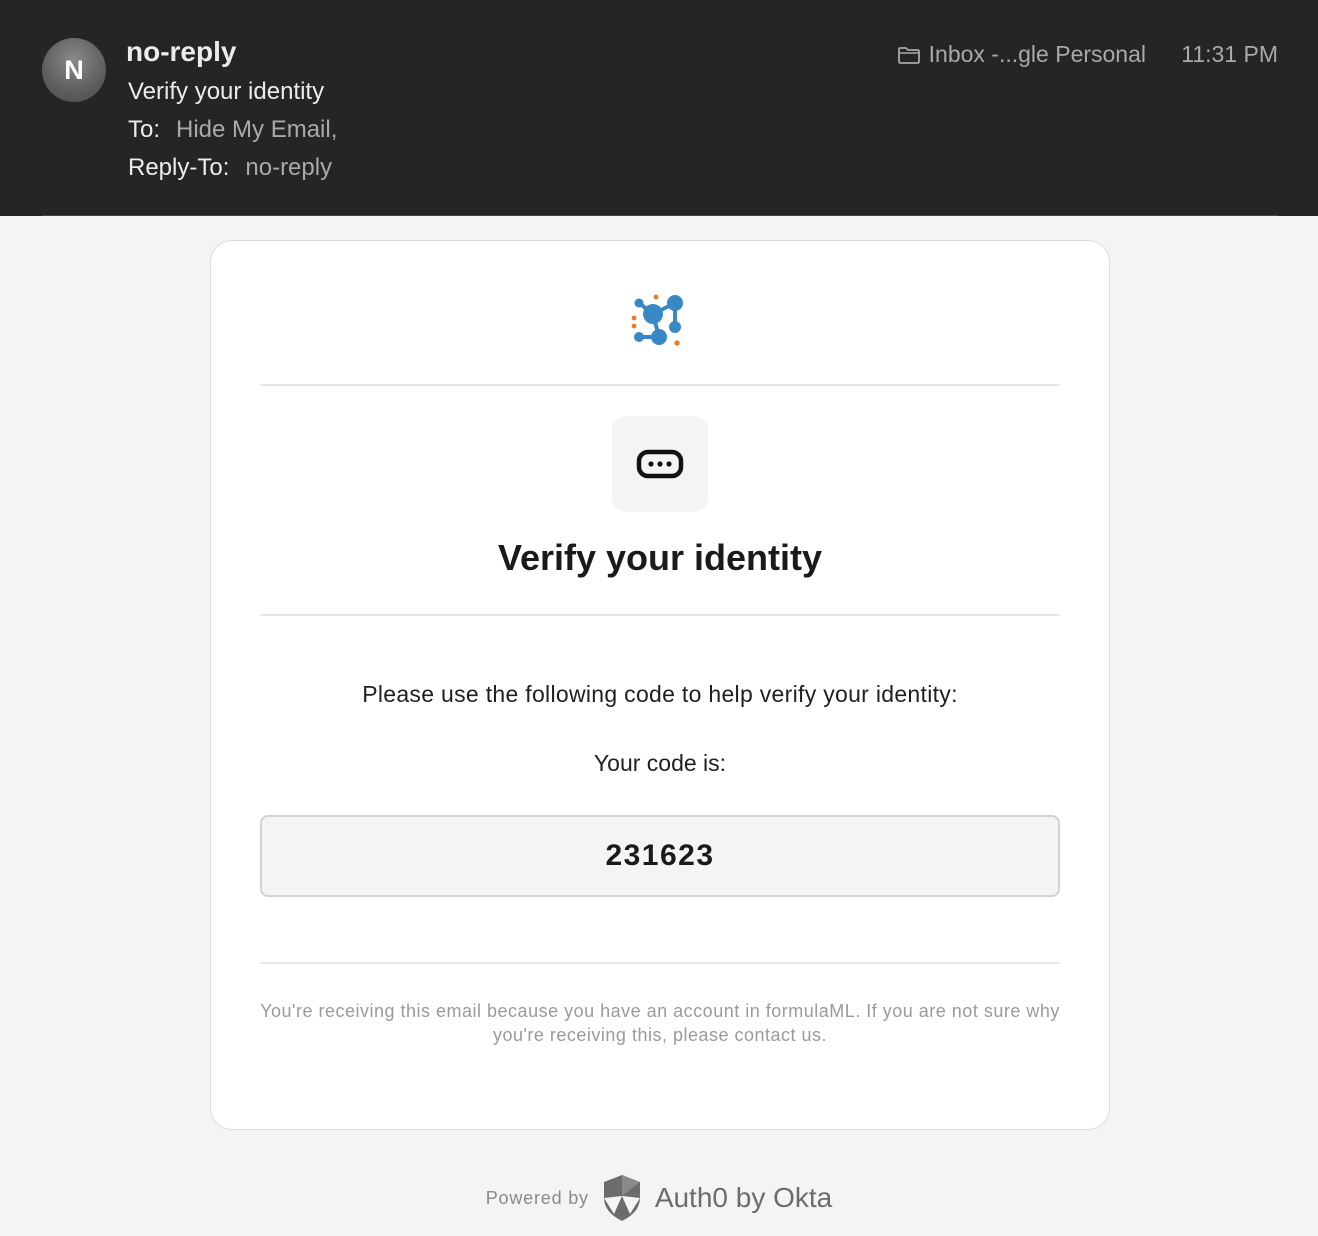 This screenshot has height=1236, width=1318. Describe the element at coordinates (181, 52) in the screenshot. I see `sender-name: no-reply` at that location.